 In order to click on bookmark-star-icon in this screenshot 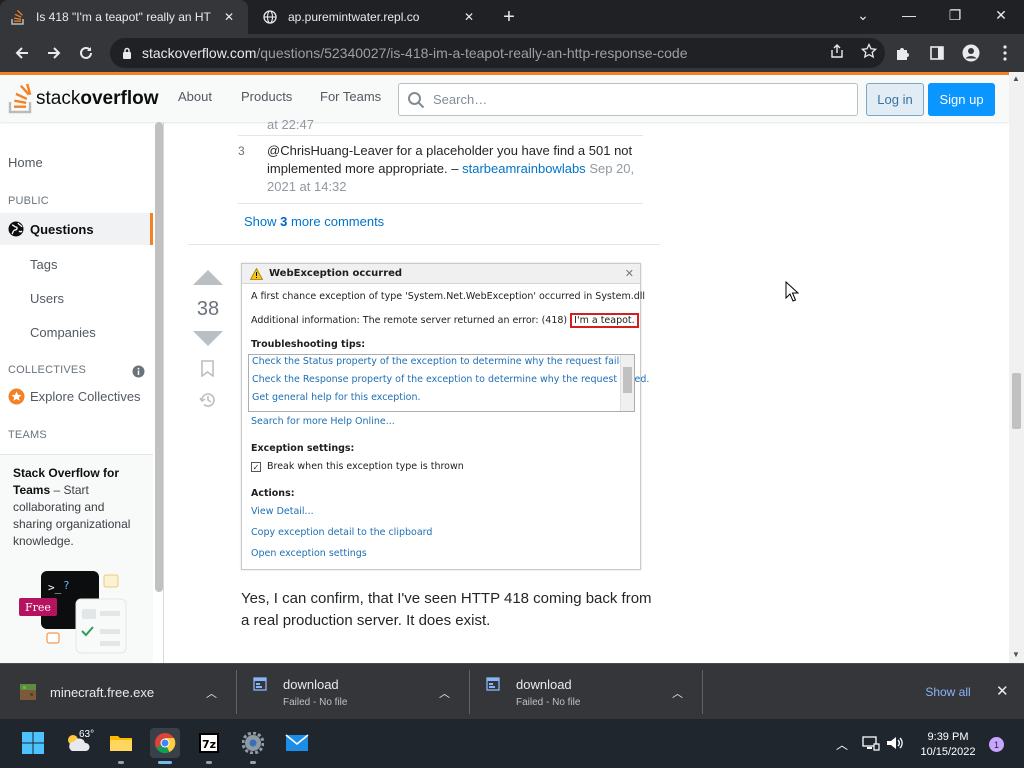, I will do `click(869, 53)`.